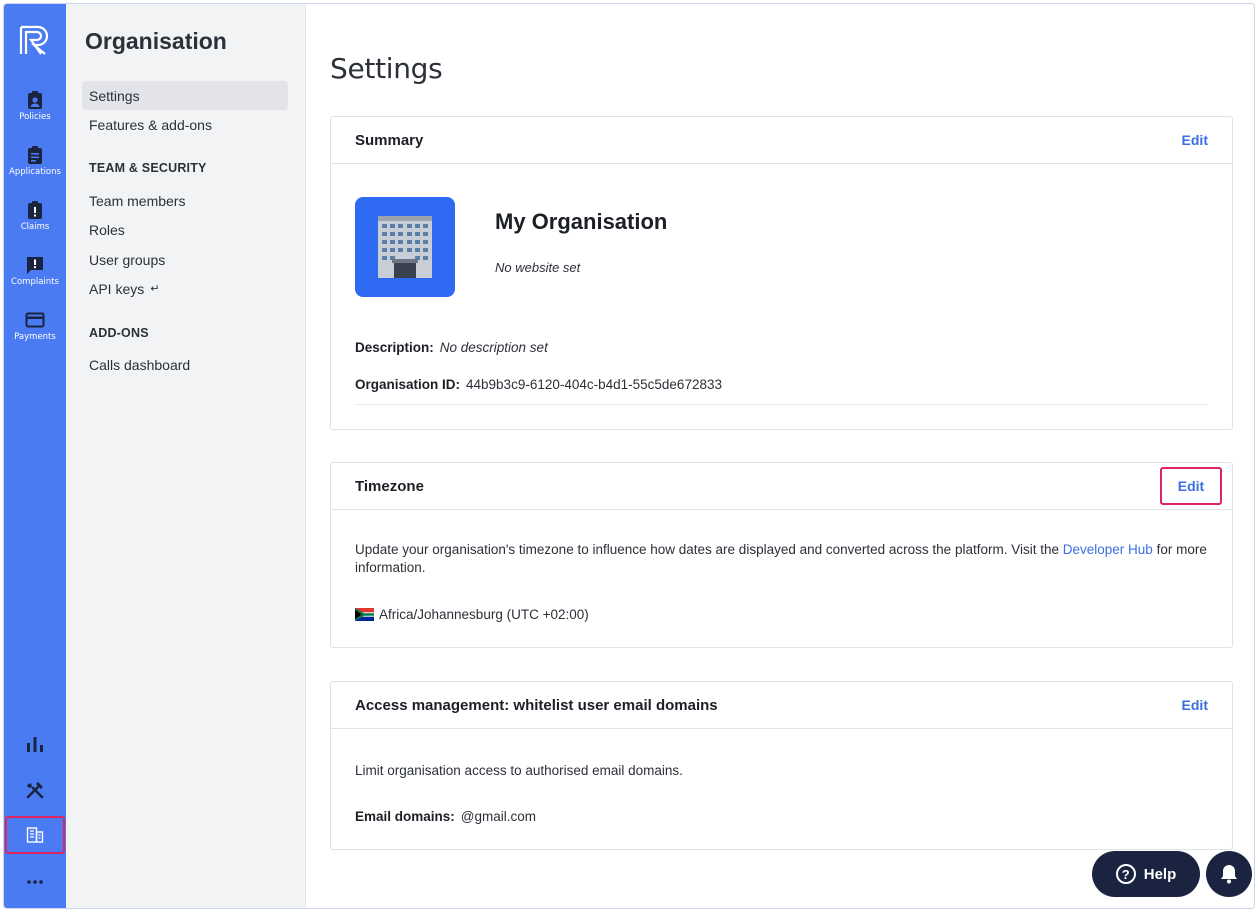 This screenshot has width=1258, height=912. I want to click on more-icon, so click(35, 882).